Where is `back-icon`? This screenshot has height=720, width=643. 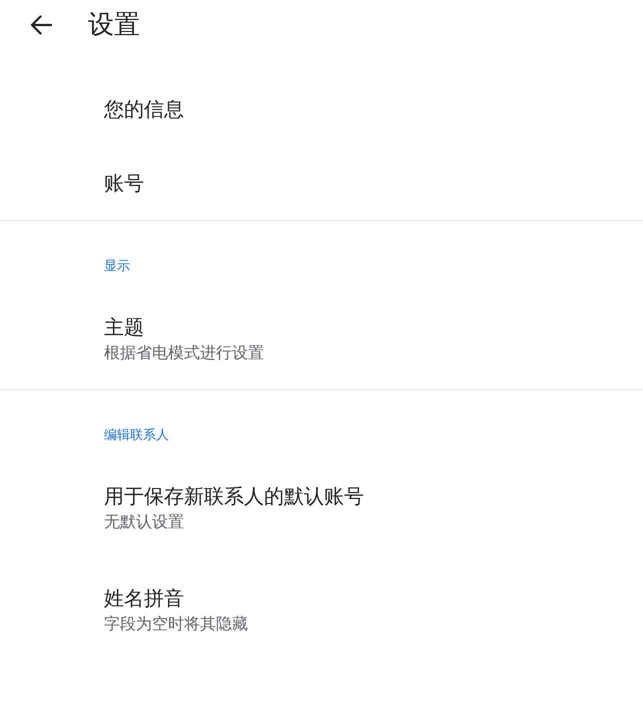 back-icon is located at coordinates (41, 25).